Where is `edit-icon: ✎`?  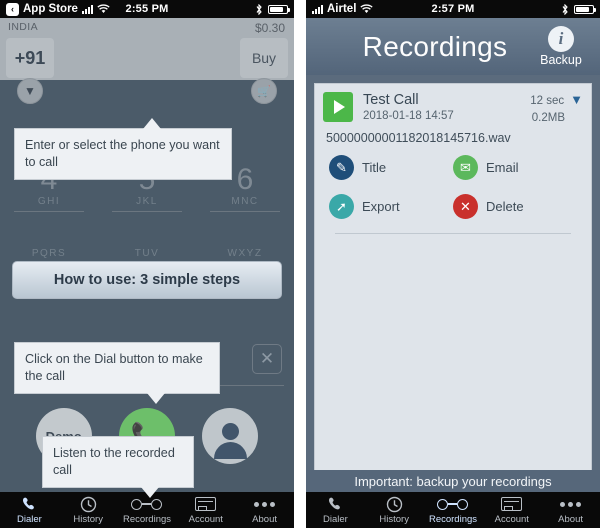
edit-icon: ✎ is located at coordinates (341, 167).